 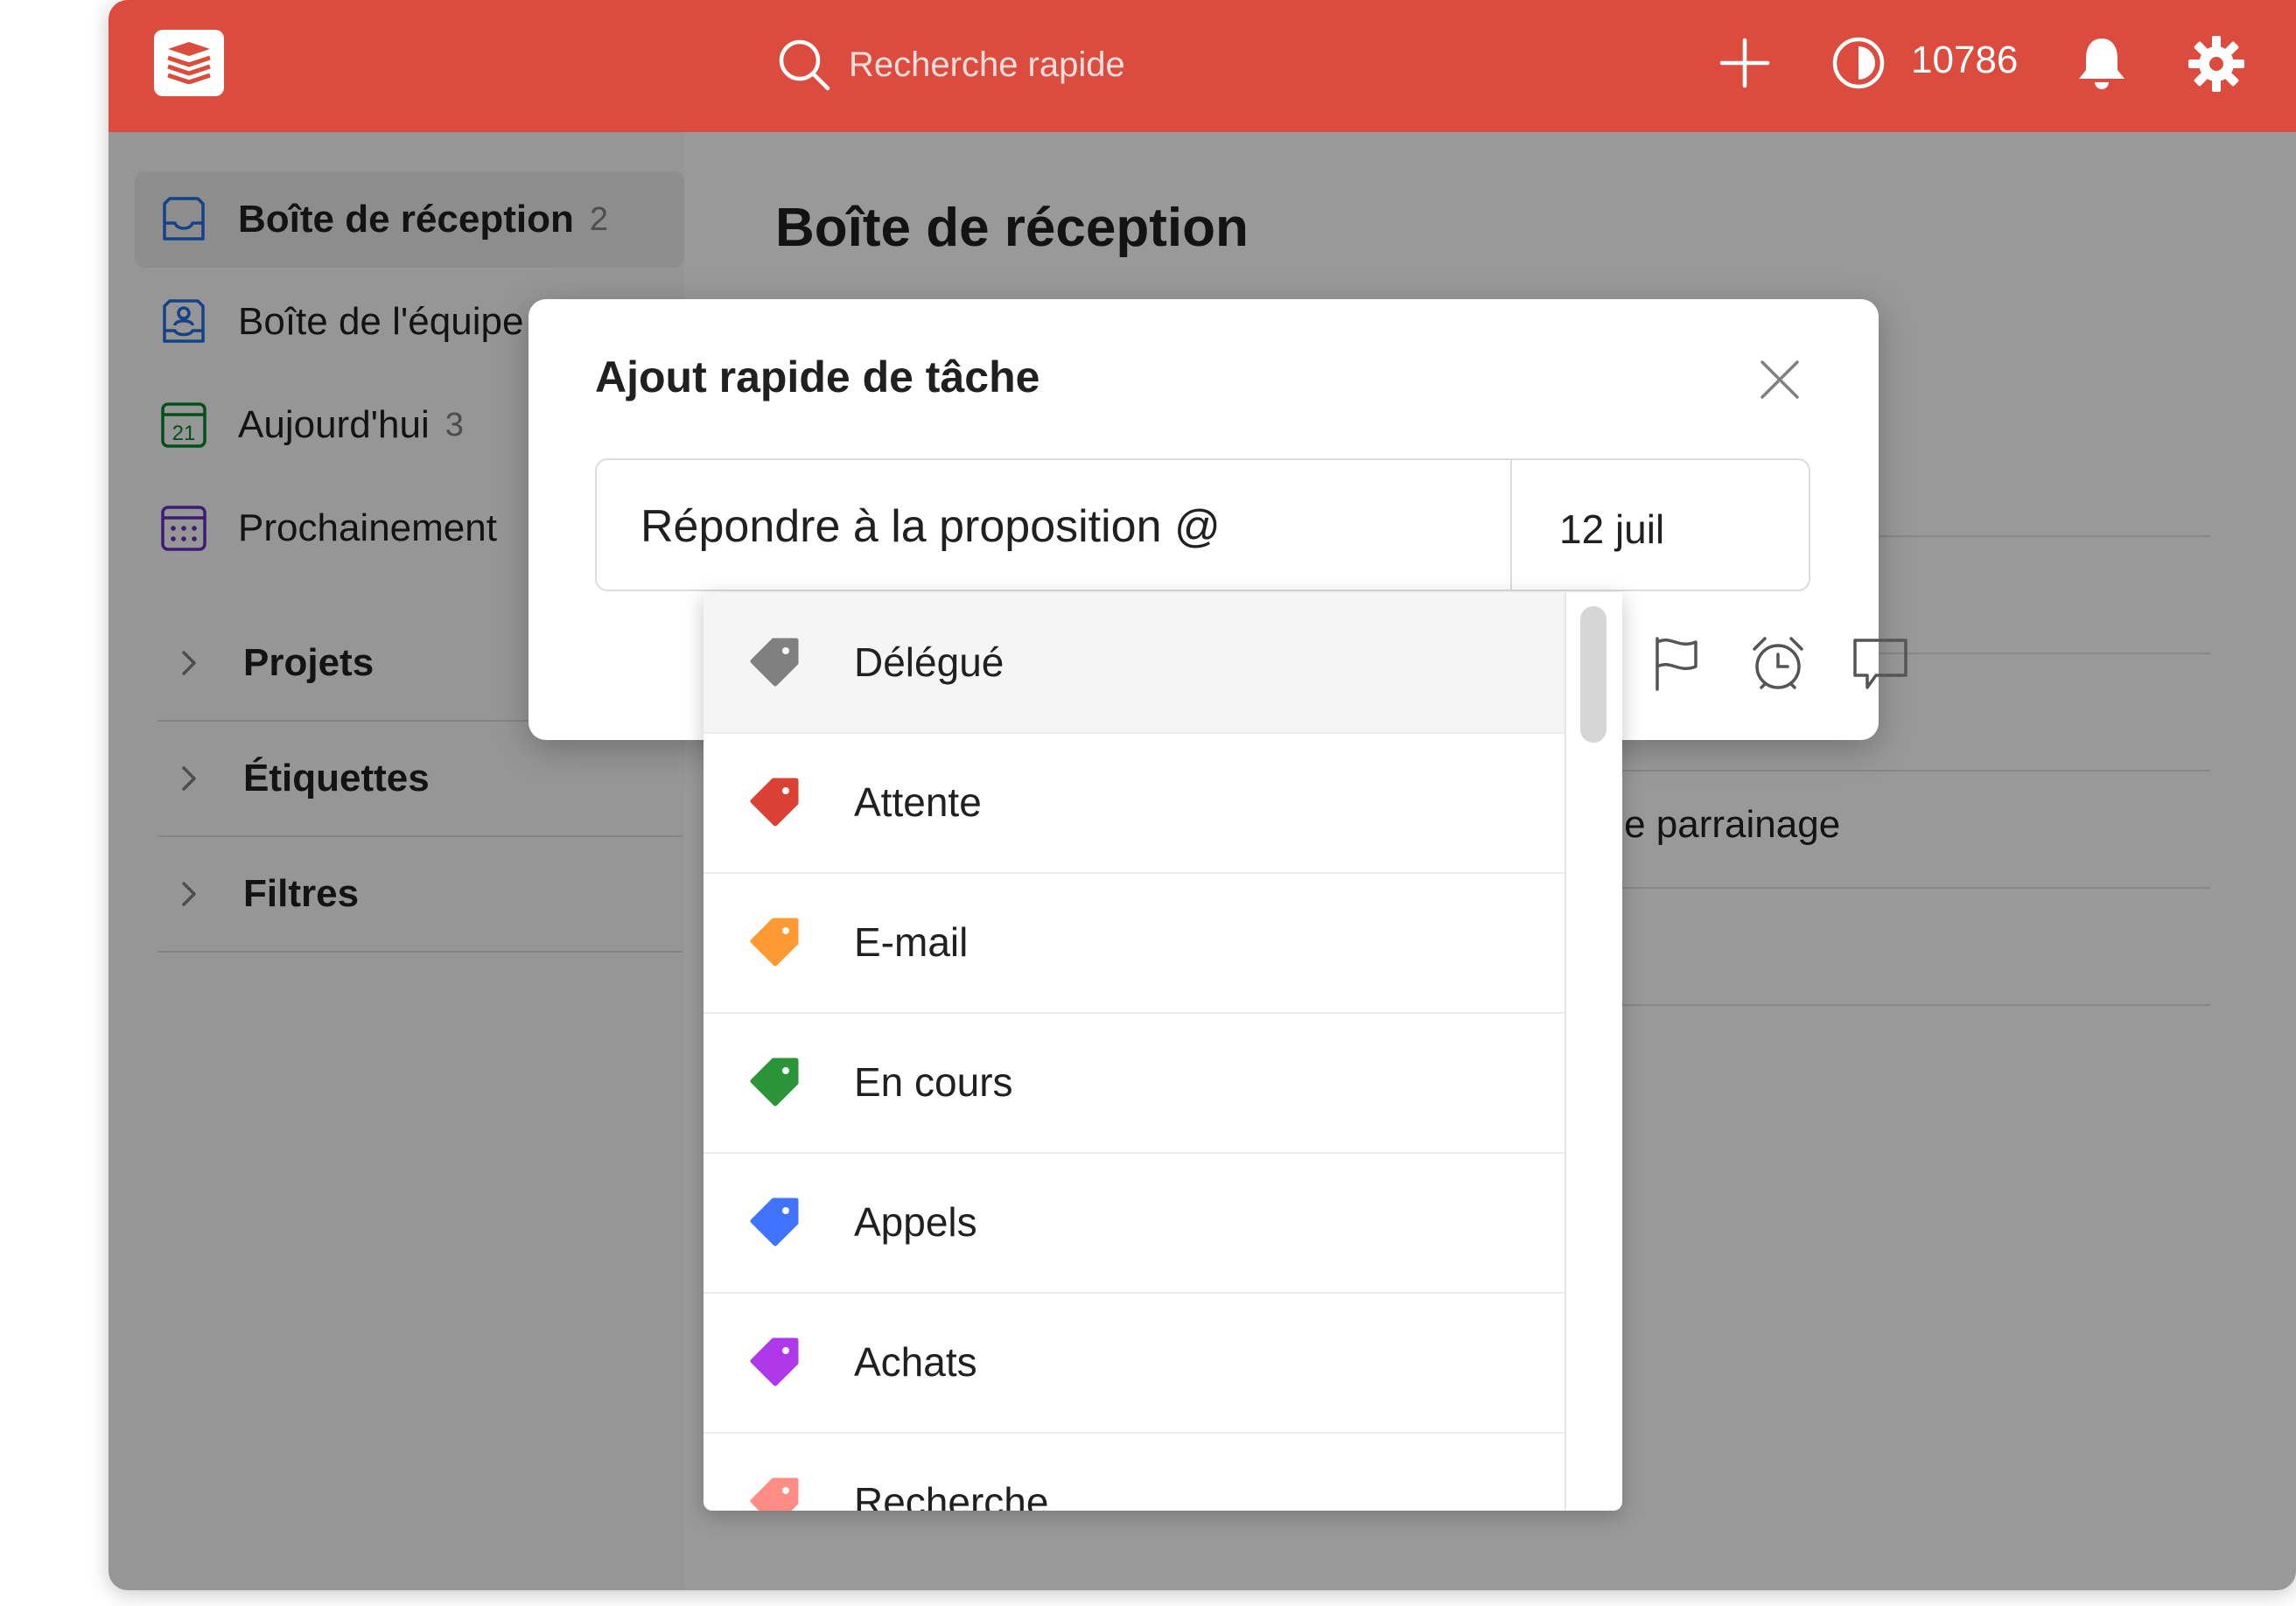 What do you see at coordinates (1858, 63) in the screenshot?
I see `karma-icon` at bounding box center [1858, 63].